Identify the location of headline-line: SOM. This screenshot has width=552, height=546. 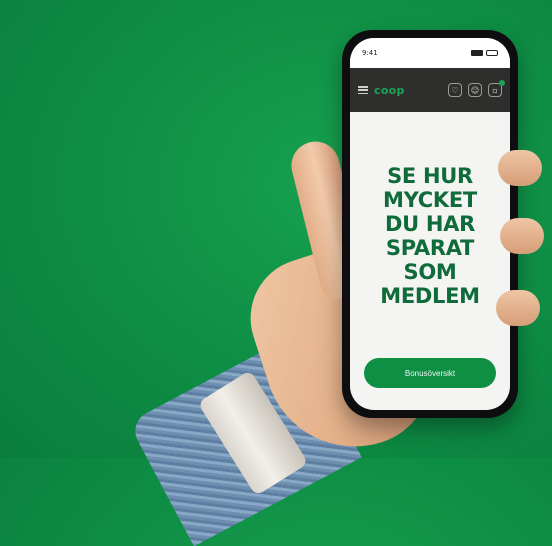
(430, 272).